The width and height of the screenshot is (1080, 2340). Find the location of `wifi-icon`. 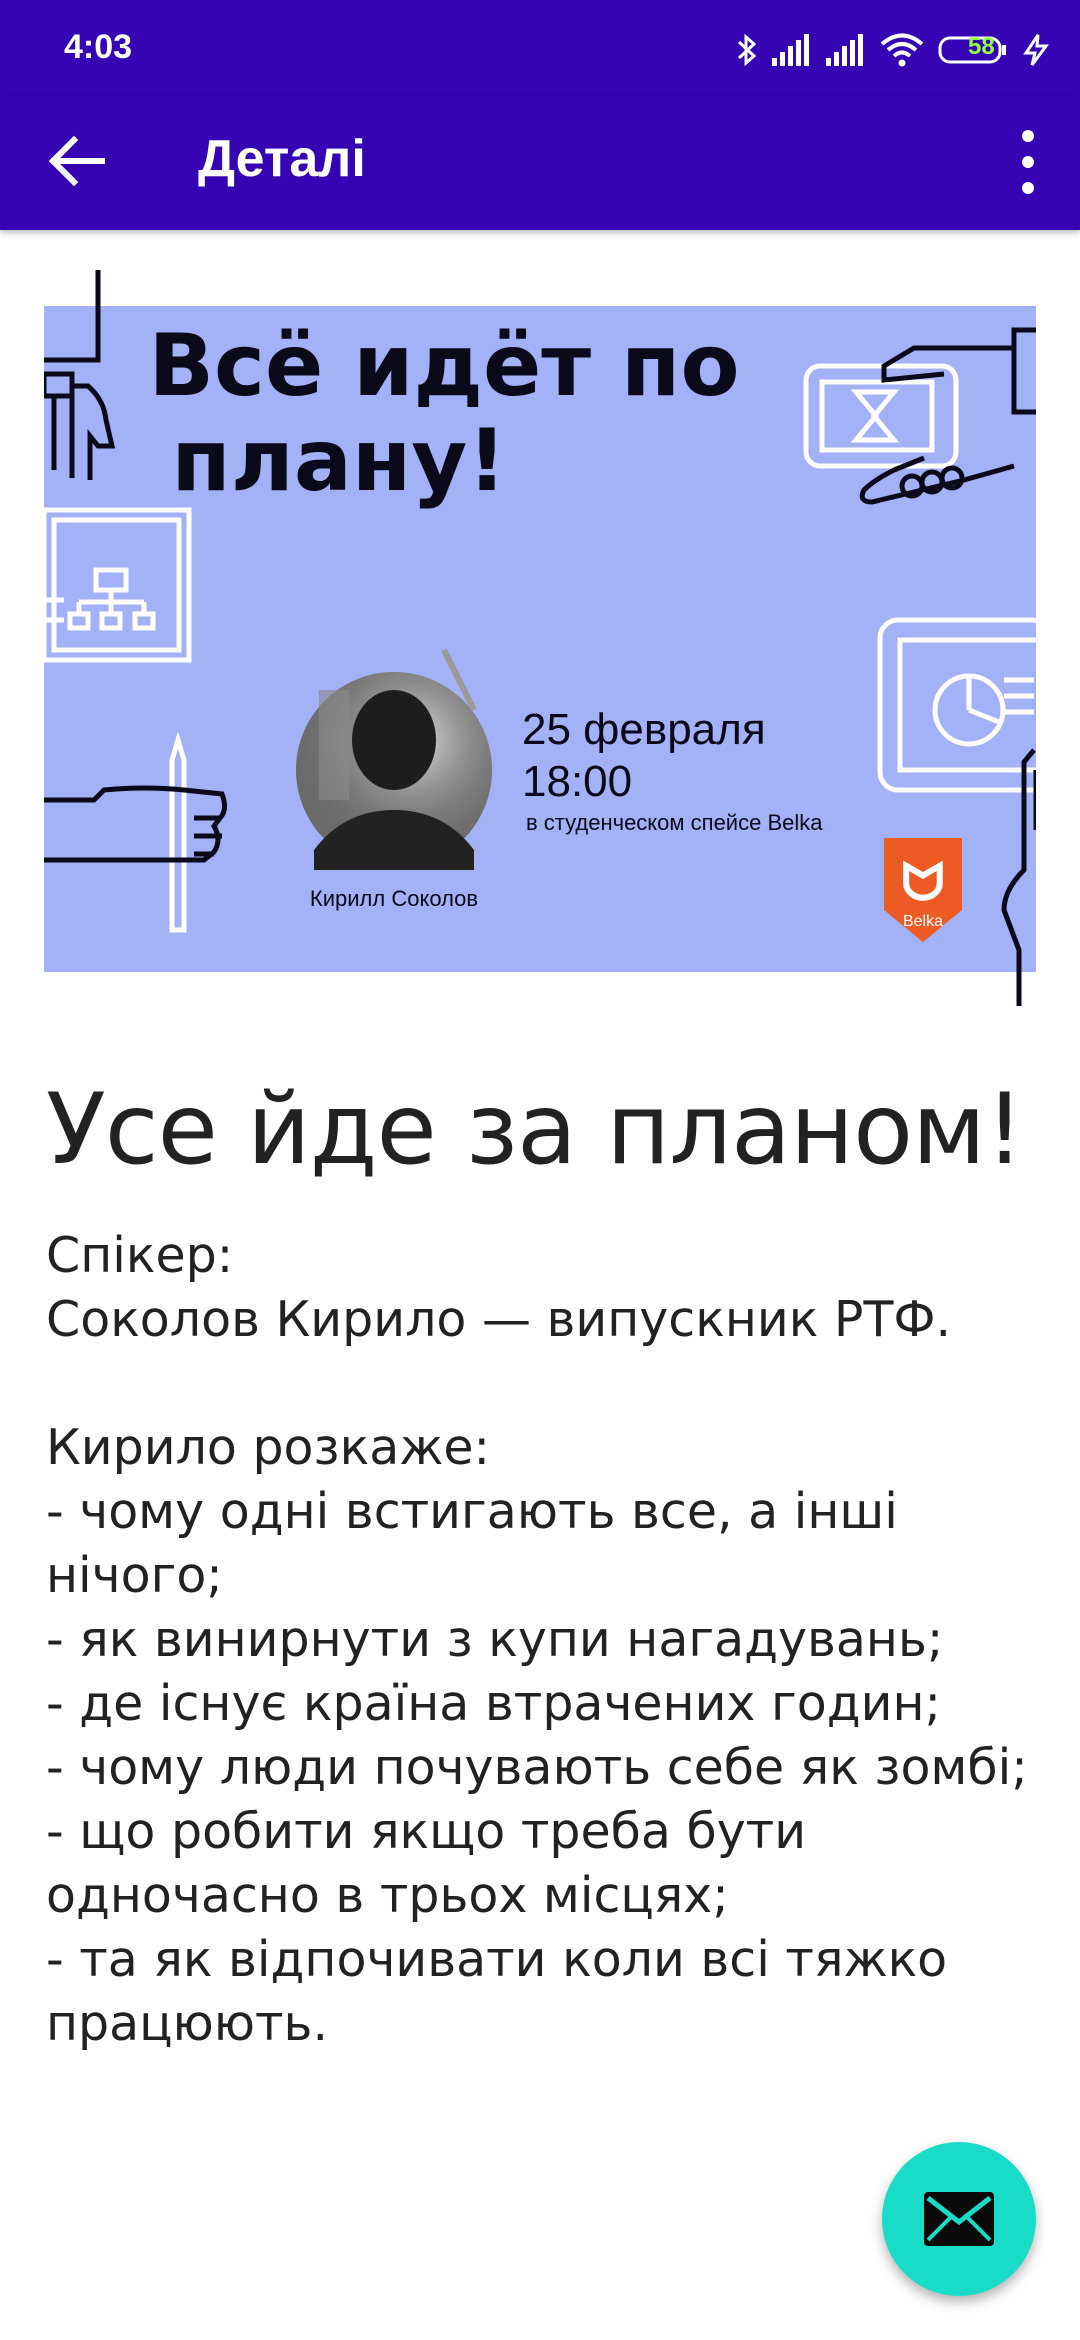

wifi-icon is located at coordinates (902, 50).